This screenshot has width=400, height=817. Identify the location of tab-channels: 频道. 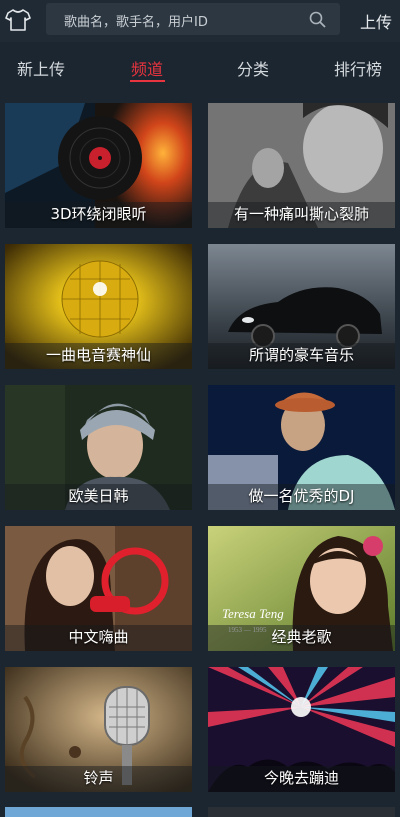
(147, 68).